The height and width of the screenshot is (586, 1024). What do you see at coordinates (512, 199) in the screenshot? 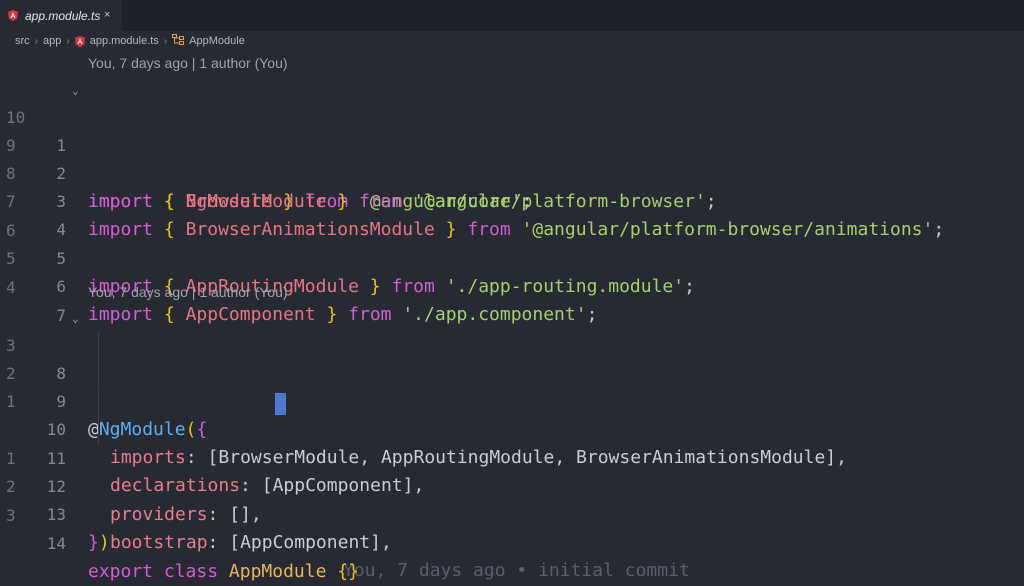
I see `code-line: 7 4` at bounding box center [512, 199].